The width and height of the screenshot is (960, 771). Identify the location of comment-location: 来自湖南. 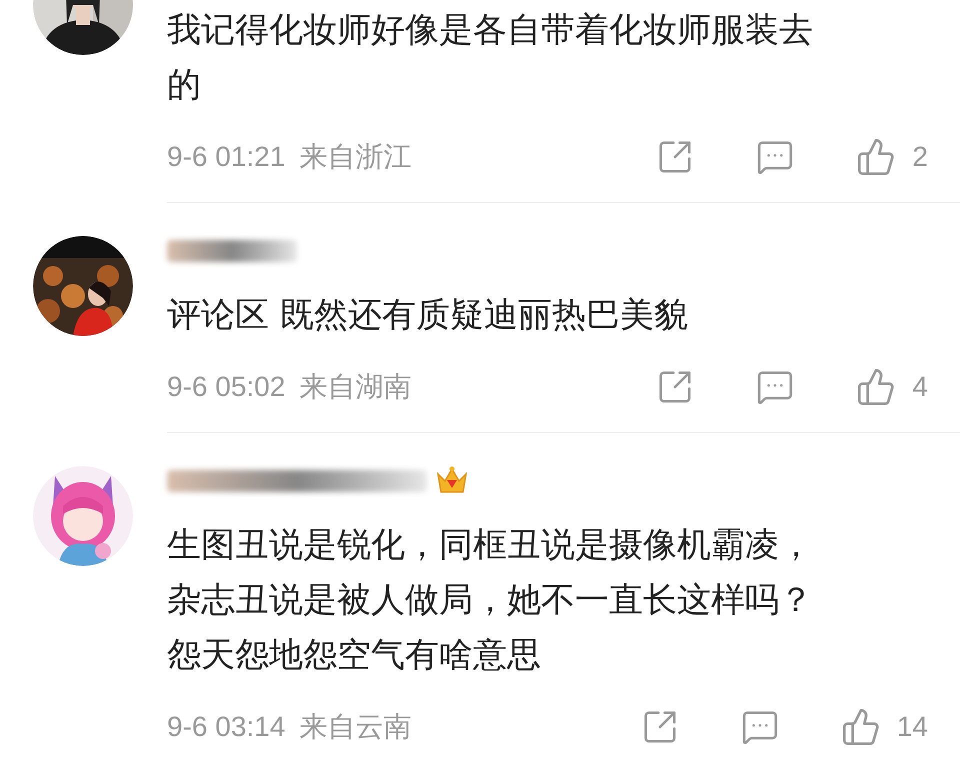
(355, 387).